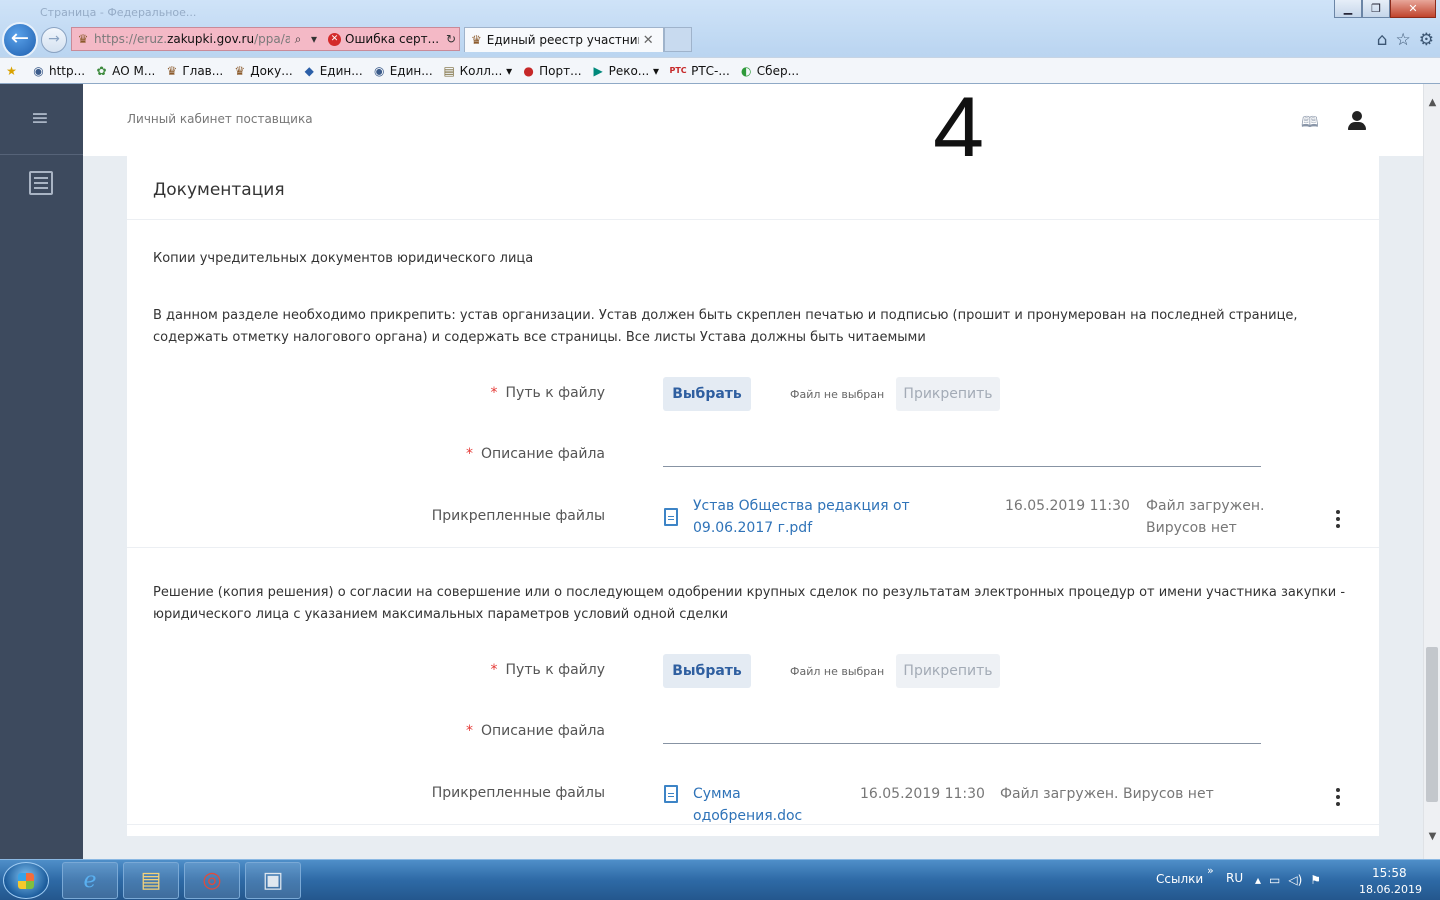  I want to click on certificate-error-icon: ✕, so click(334, 39).